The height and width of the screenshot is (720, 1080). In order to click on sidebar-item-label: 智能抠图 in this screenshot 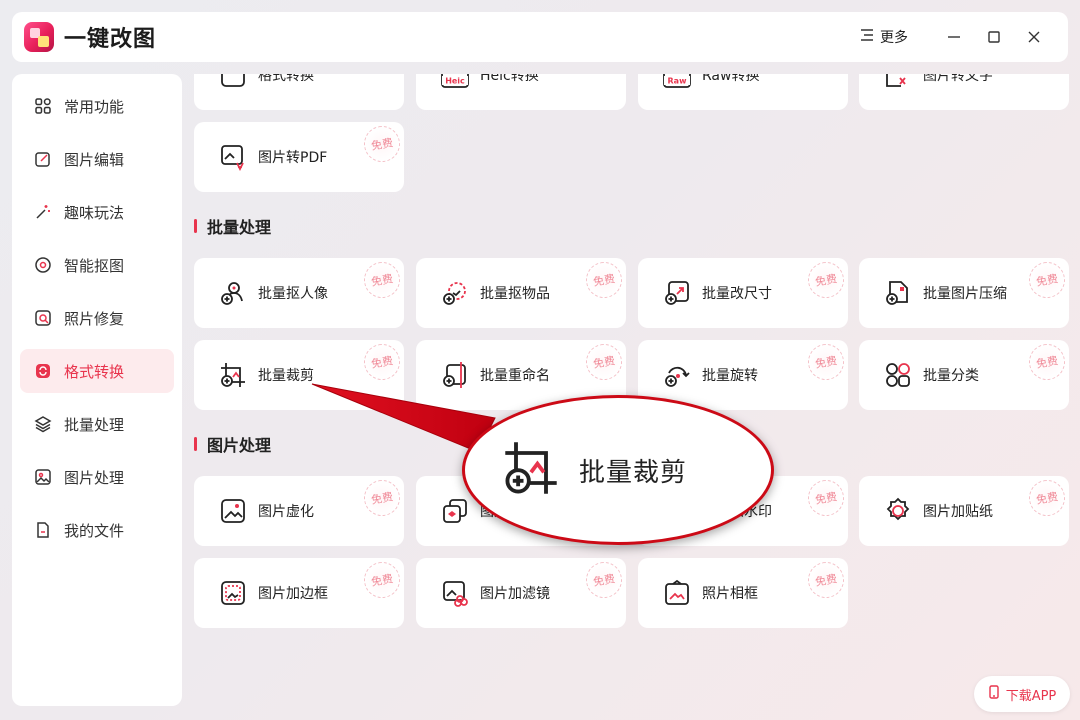, I will do `click(94, 265)`.